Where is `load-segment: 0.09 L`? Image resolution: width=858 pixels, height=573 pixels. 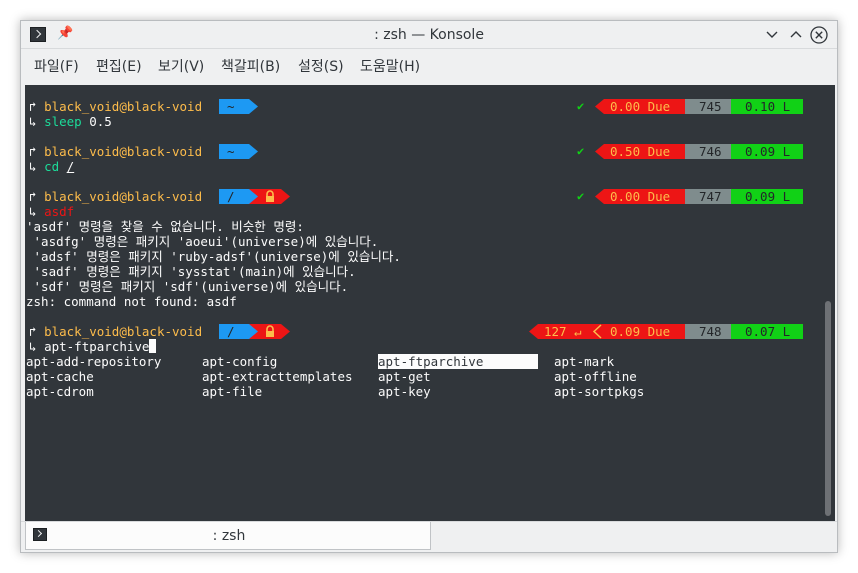 load-segment: 0.09 L is located at coordinates (767, 196).